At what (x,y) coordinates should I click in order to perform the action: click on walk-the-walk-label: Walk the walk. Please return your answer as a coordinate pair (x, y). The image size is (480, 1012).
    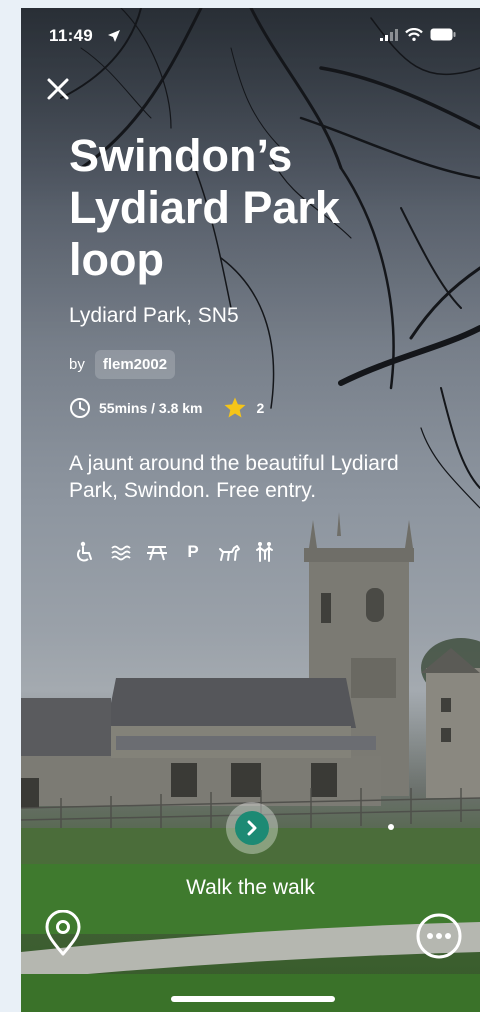
    Looking at the image, I should click on (250, 888).